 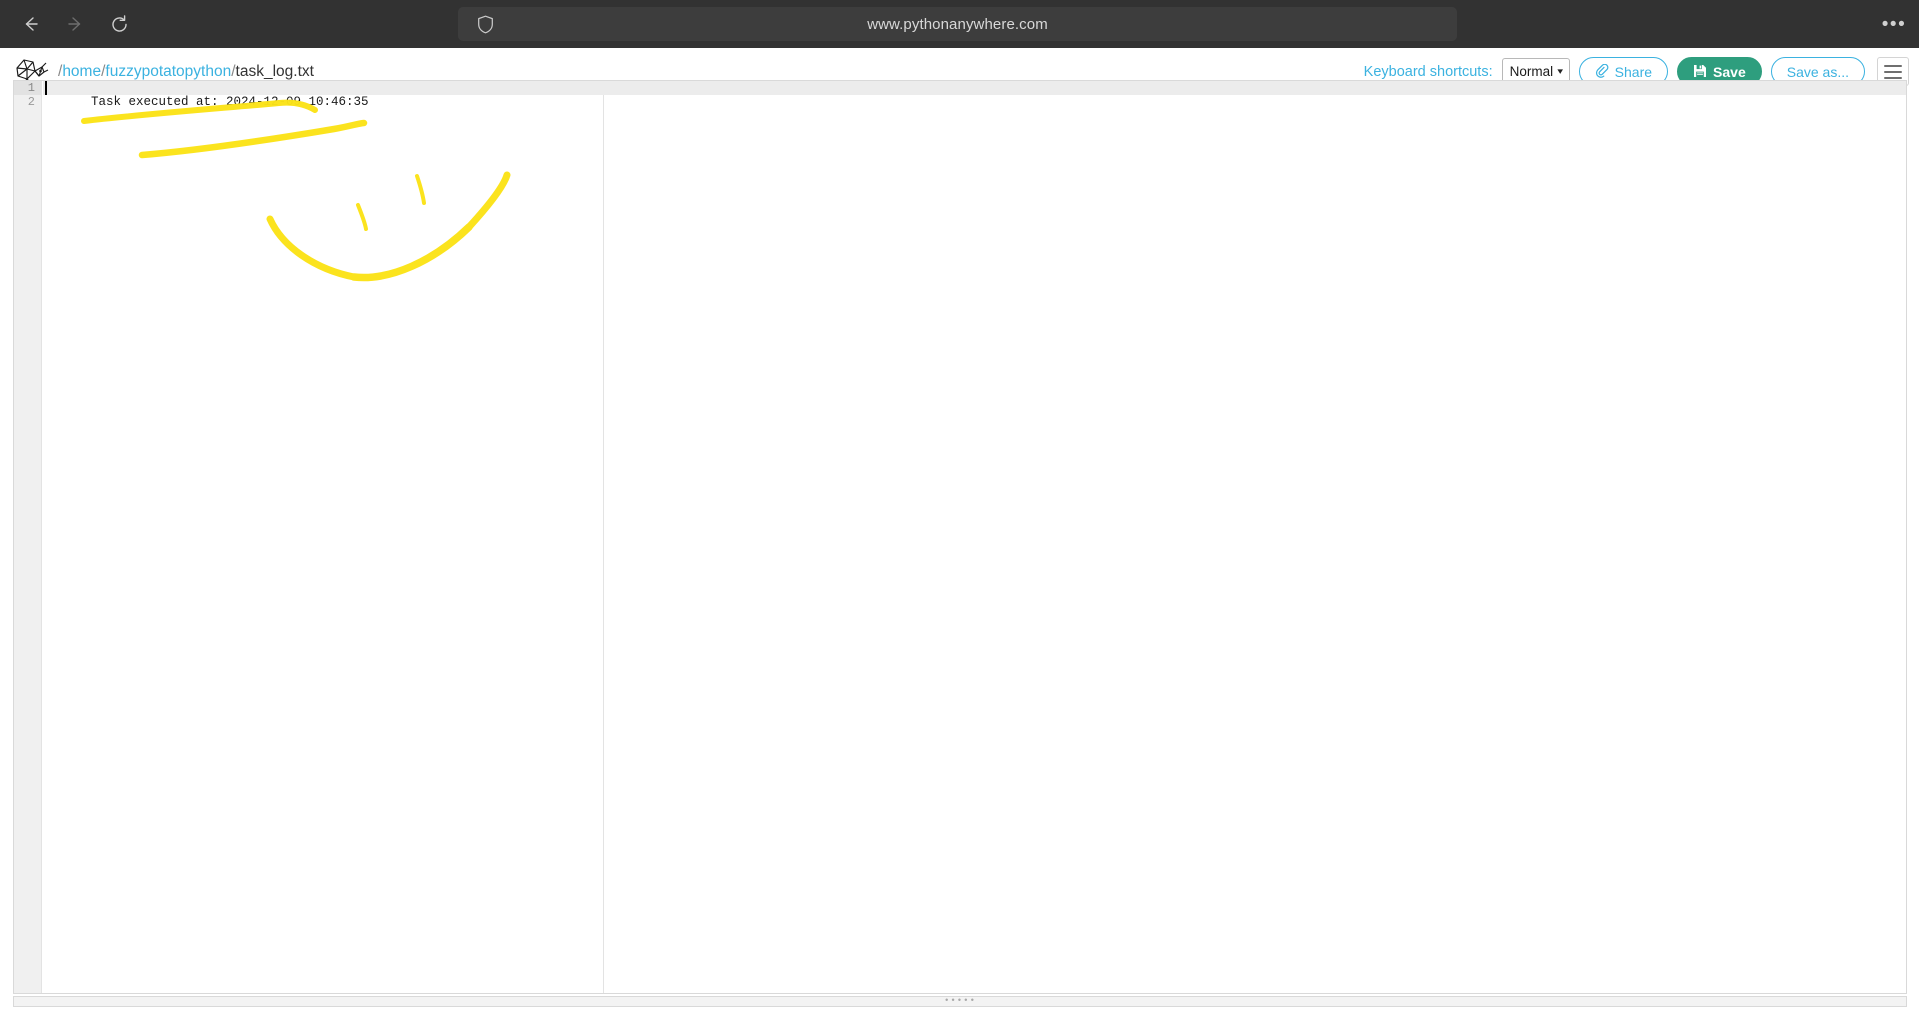 I want to click on save-button-label: Save, so click(x=1729, y=71).